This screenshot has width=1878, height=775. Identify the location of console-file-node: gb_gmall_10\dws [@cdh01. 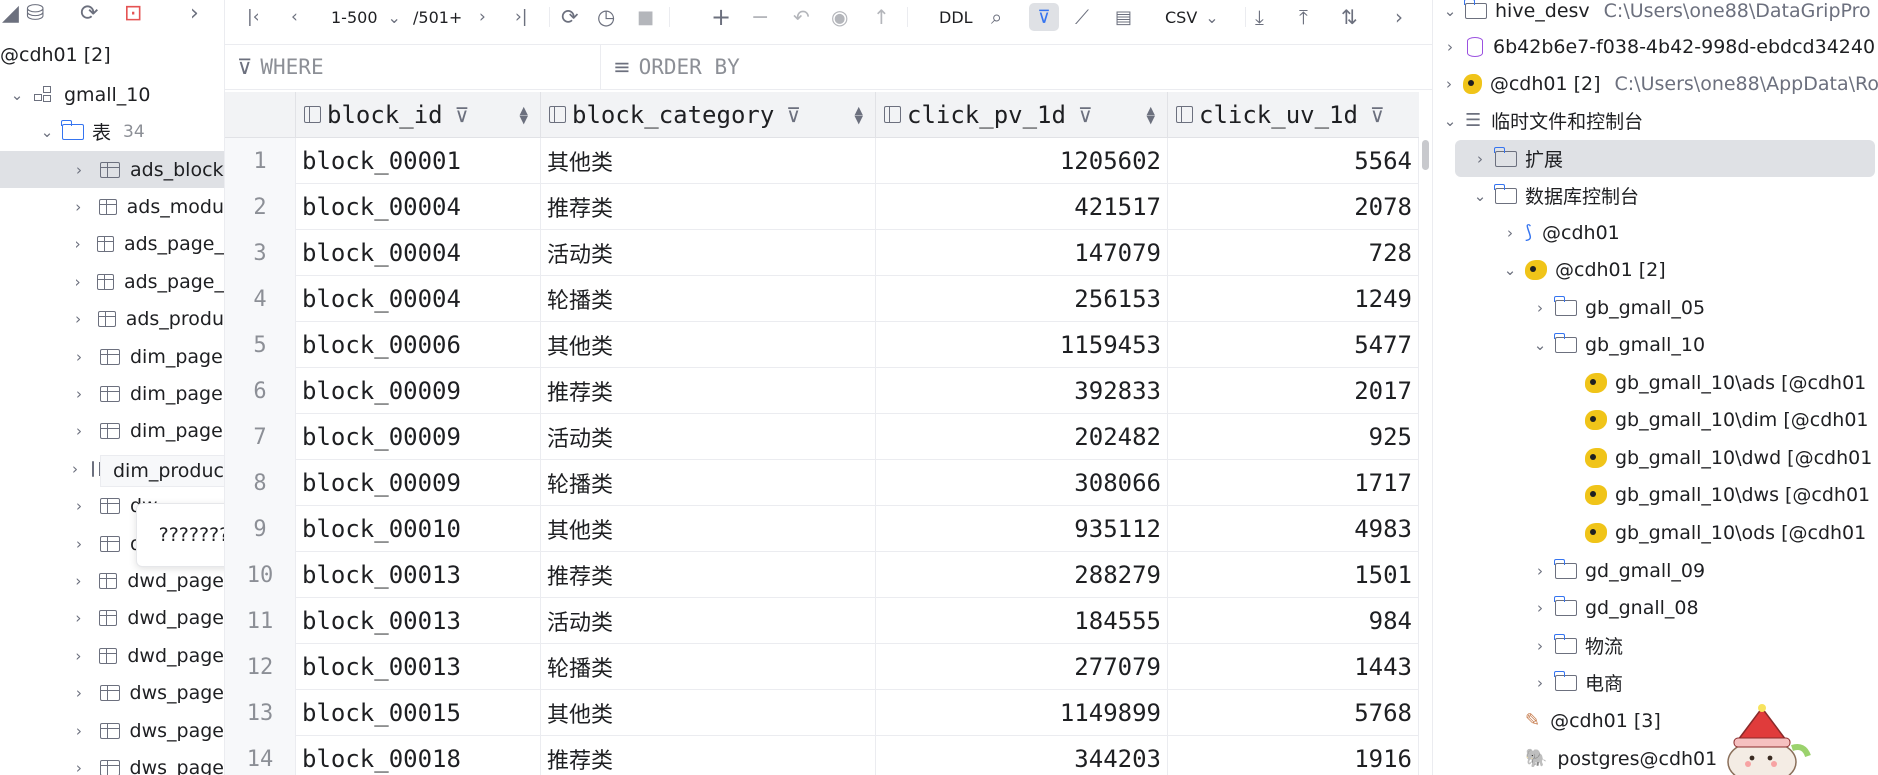
(1655, 494).